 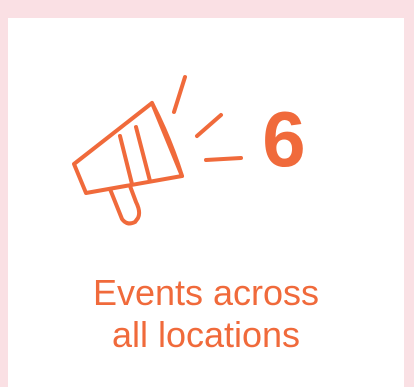 What do you see at coordinates (284, 139) in the screenshot?
I see `stat-value: 6` at bounding box center [284, 139].